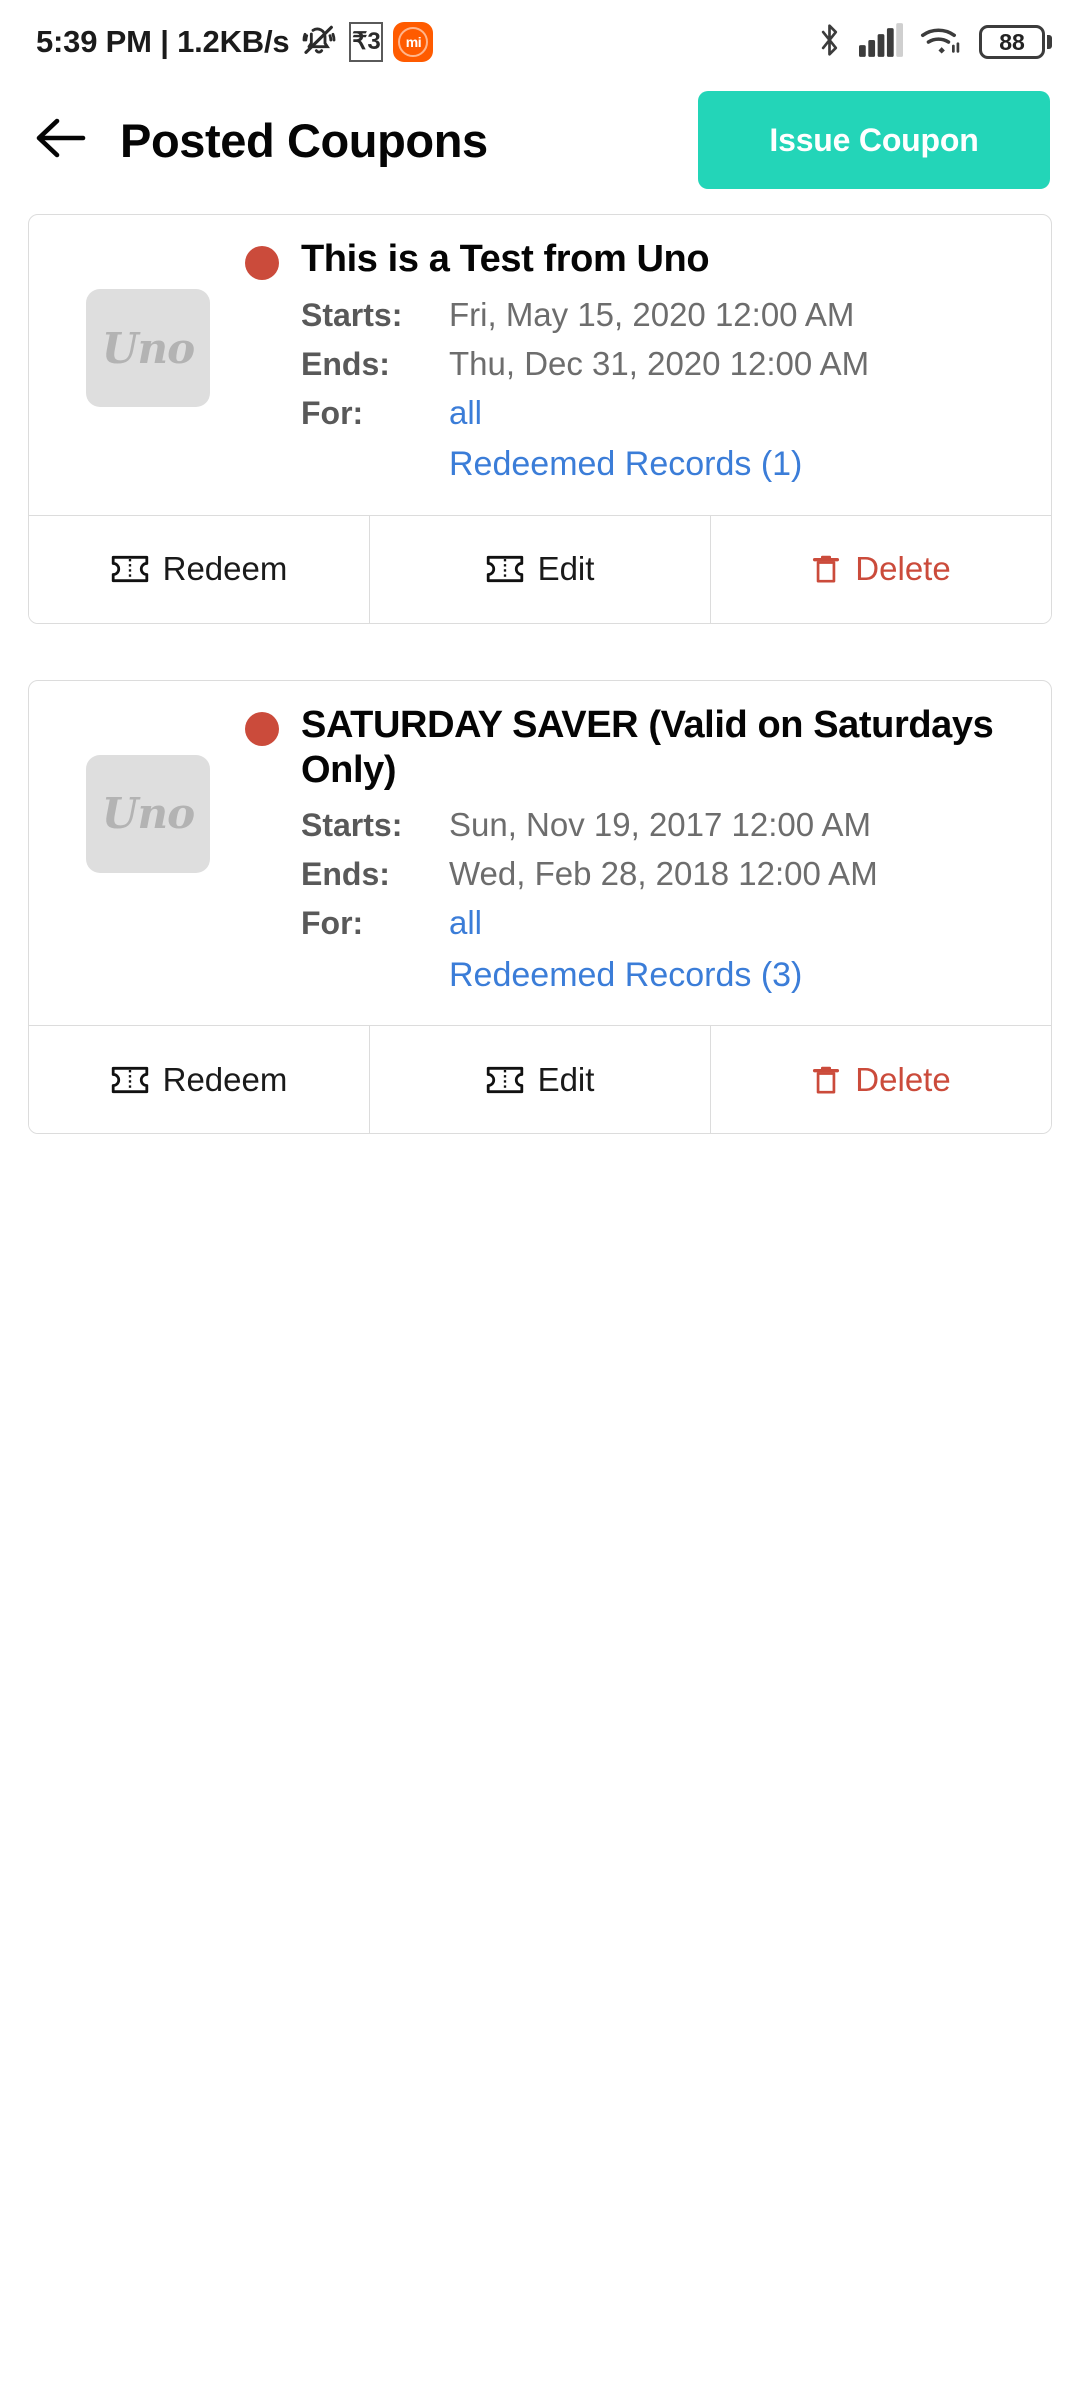 This screenshot has width=1080, height=2400. I want to click on ends-value: Thu, Dec 31, 2020 12:00 AM, so click(659, 363).